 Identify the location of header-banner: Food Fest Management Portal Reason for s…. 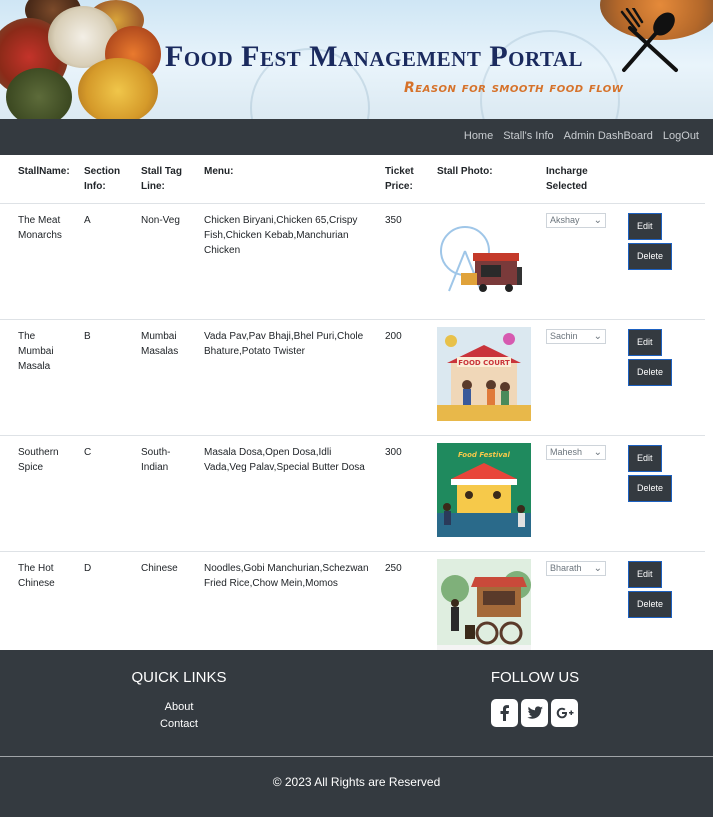
(356, 59).